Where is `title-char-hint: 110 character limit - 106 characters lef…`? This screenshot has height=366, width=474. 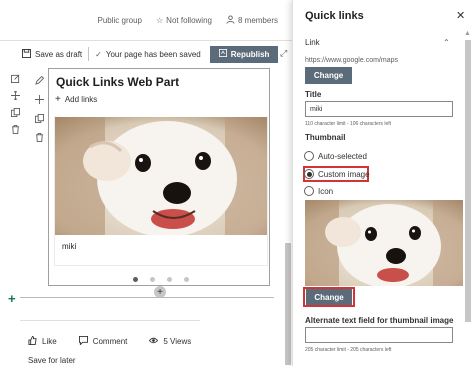 title-char-hint: 110 character limit - 106 characters lef… is located at coordinates (348, 124).